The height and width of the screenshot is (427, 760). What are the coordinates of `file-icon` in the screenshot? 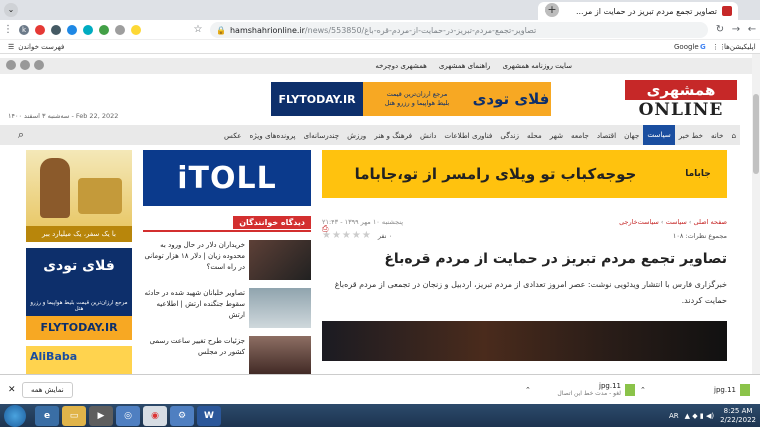 It's located at (745, 389).